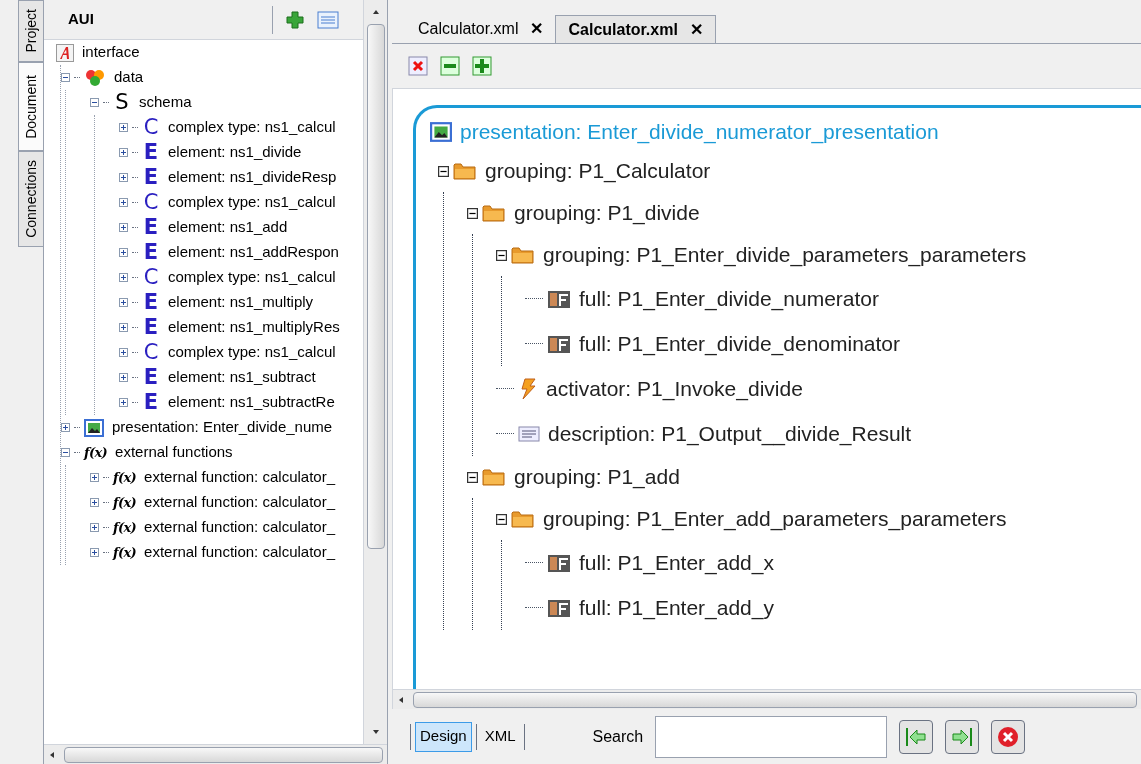 This screenshot has width=1141, height=764. Describe the element at coordinates (222, 427) in the screenshot. I see `tree-item-label: presentation: Enter_divide_nume` at that location.